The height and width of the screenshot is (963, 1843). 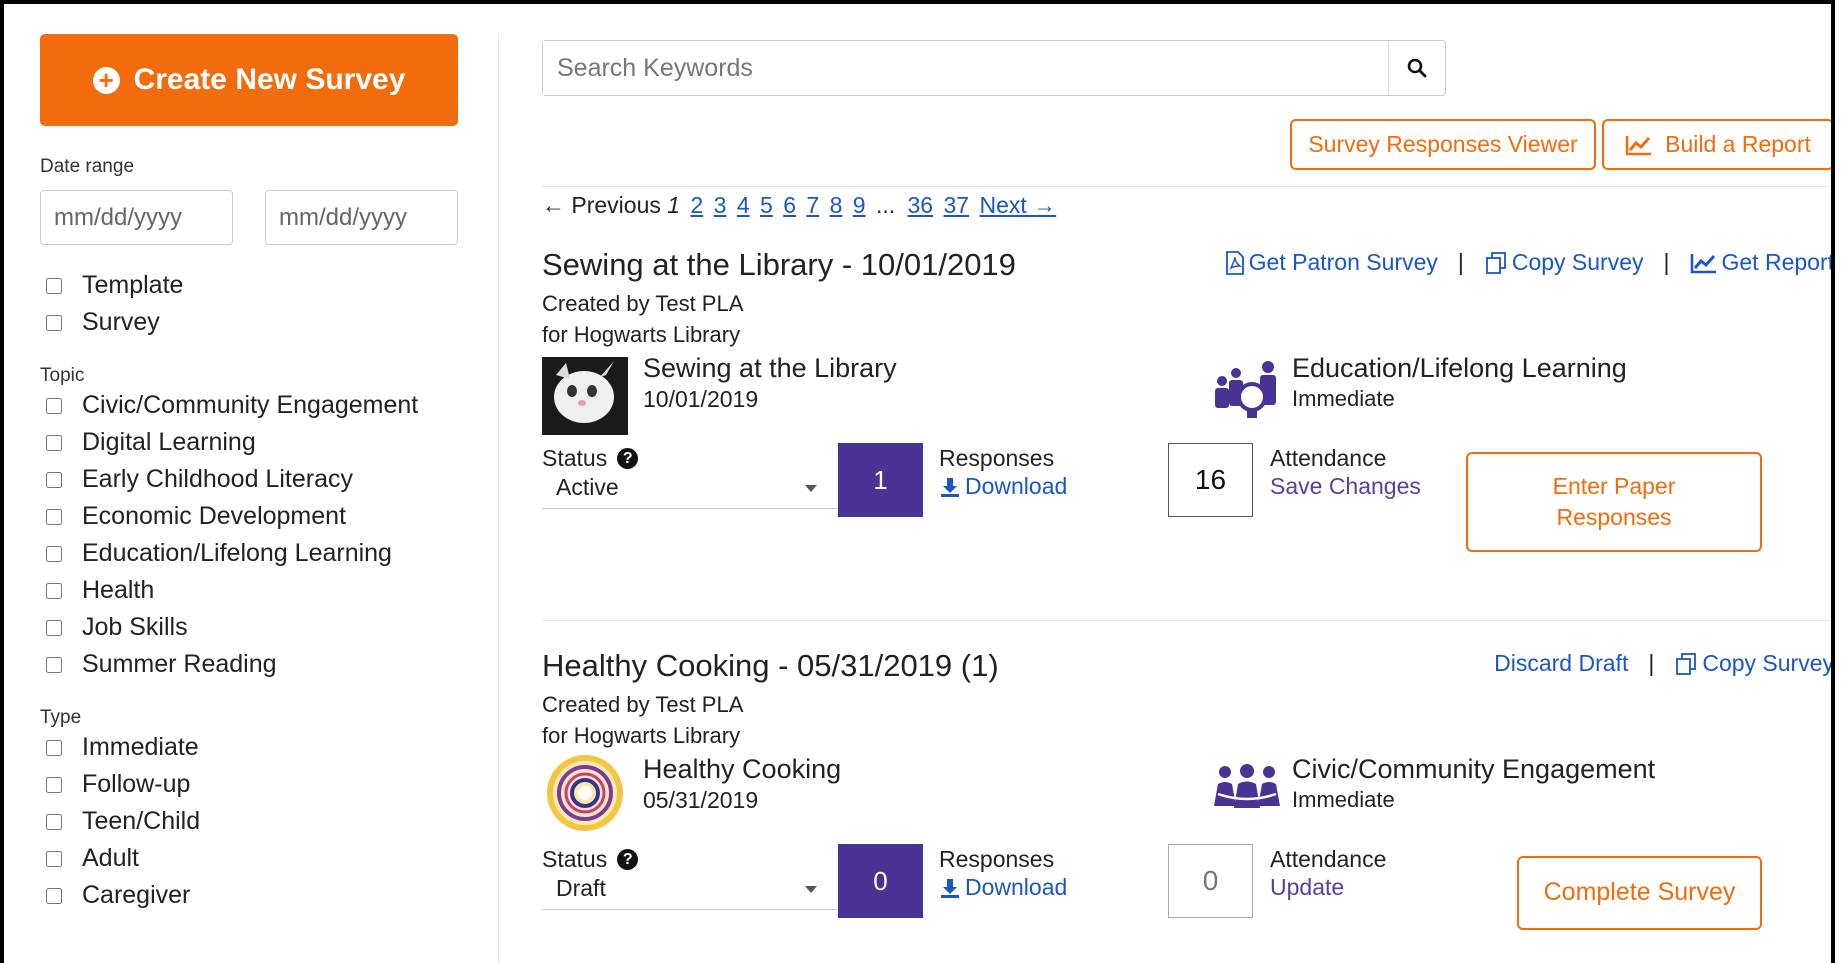 I want to click on survey-actions: Discard Draft | Copy Survey, so click(x=1664, y=663).